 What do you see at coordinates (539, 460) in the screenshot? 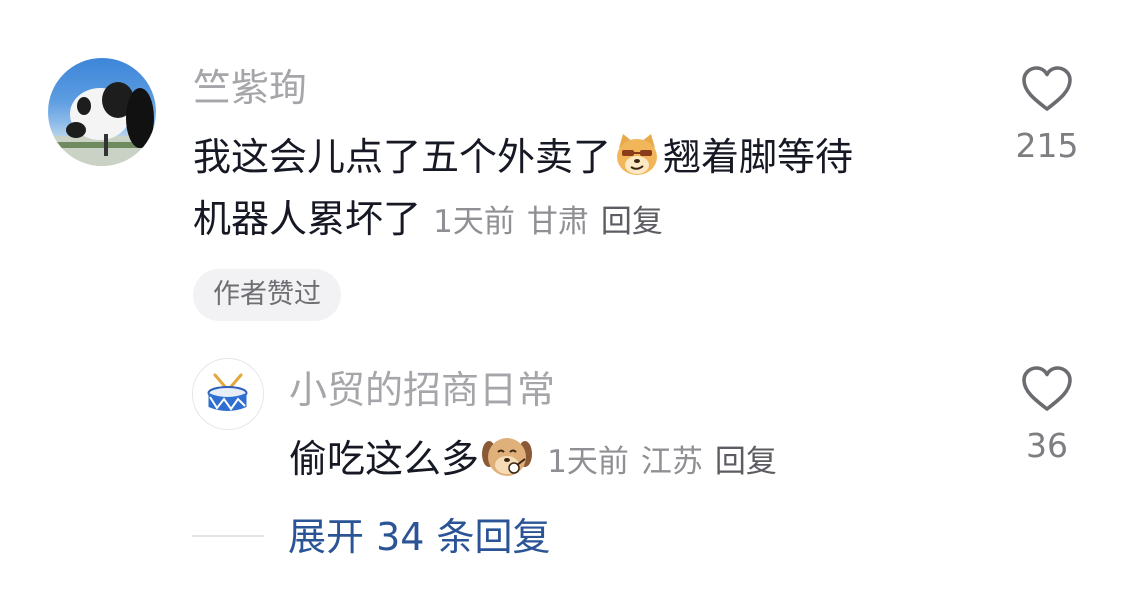
I see `reply-text-line: 偷吃这么多 1天前 江苏 回复` at bounding box center [539, 460].